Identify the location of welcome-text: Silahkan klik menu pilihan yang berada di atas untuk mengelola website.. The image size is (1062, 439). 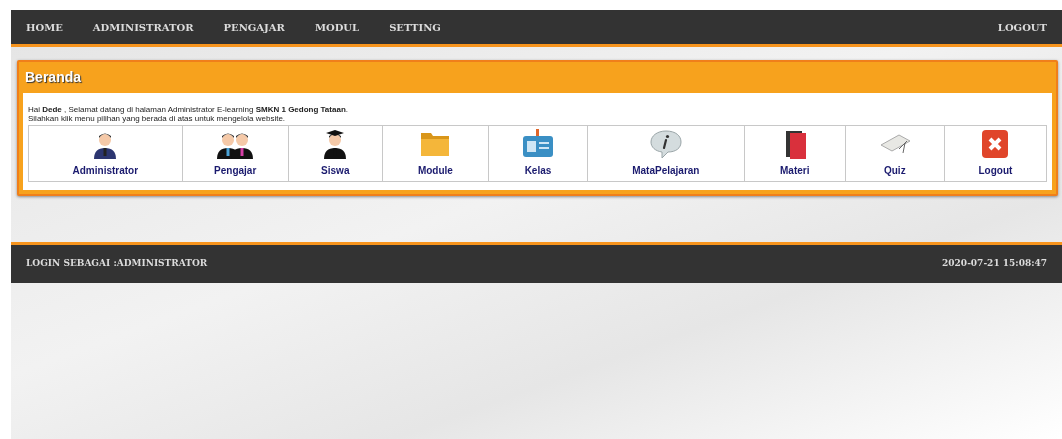
(157, 118).